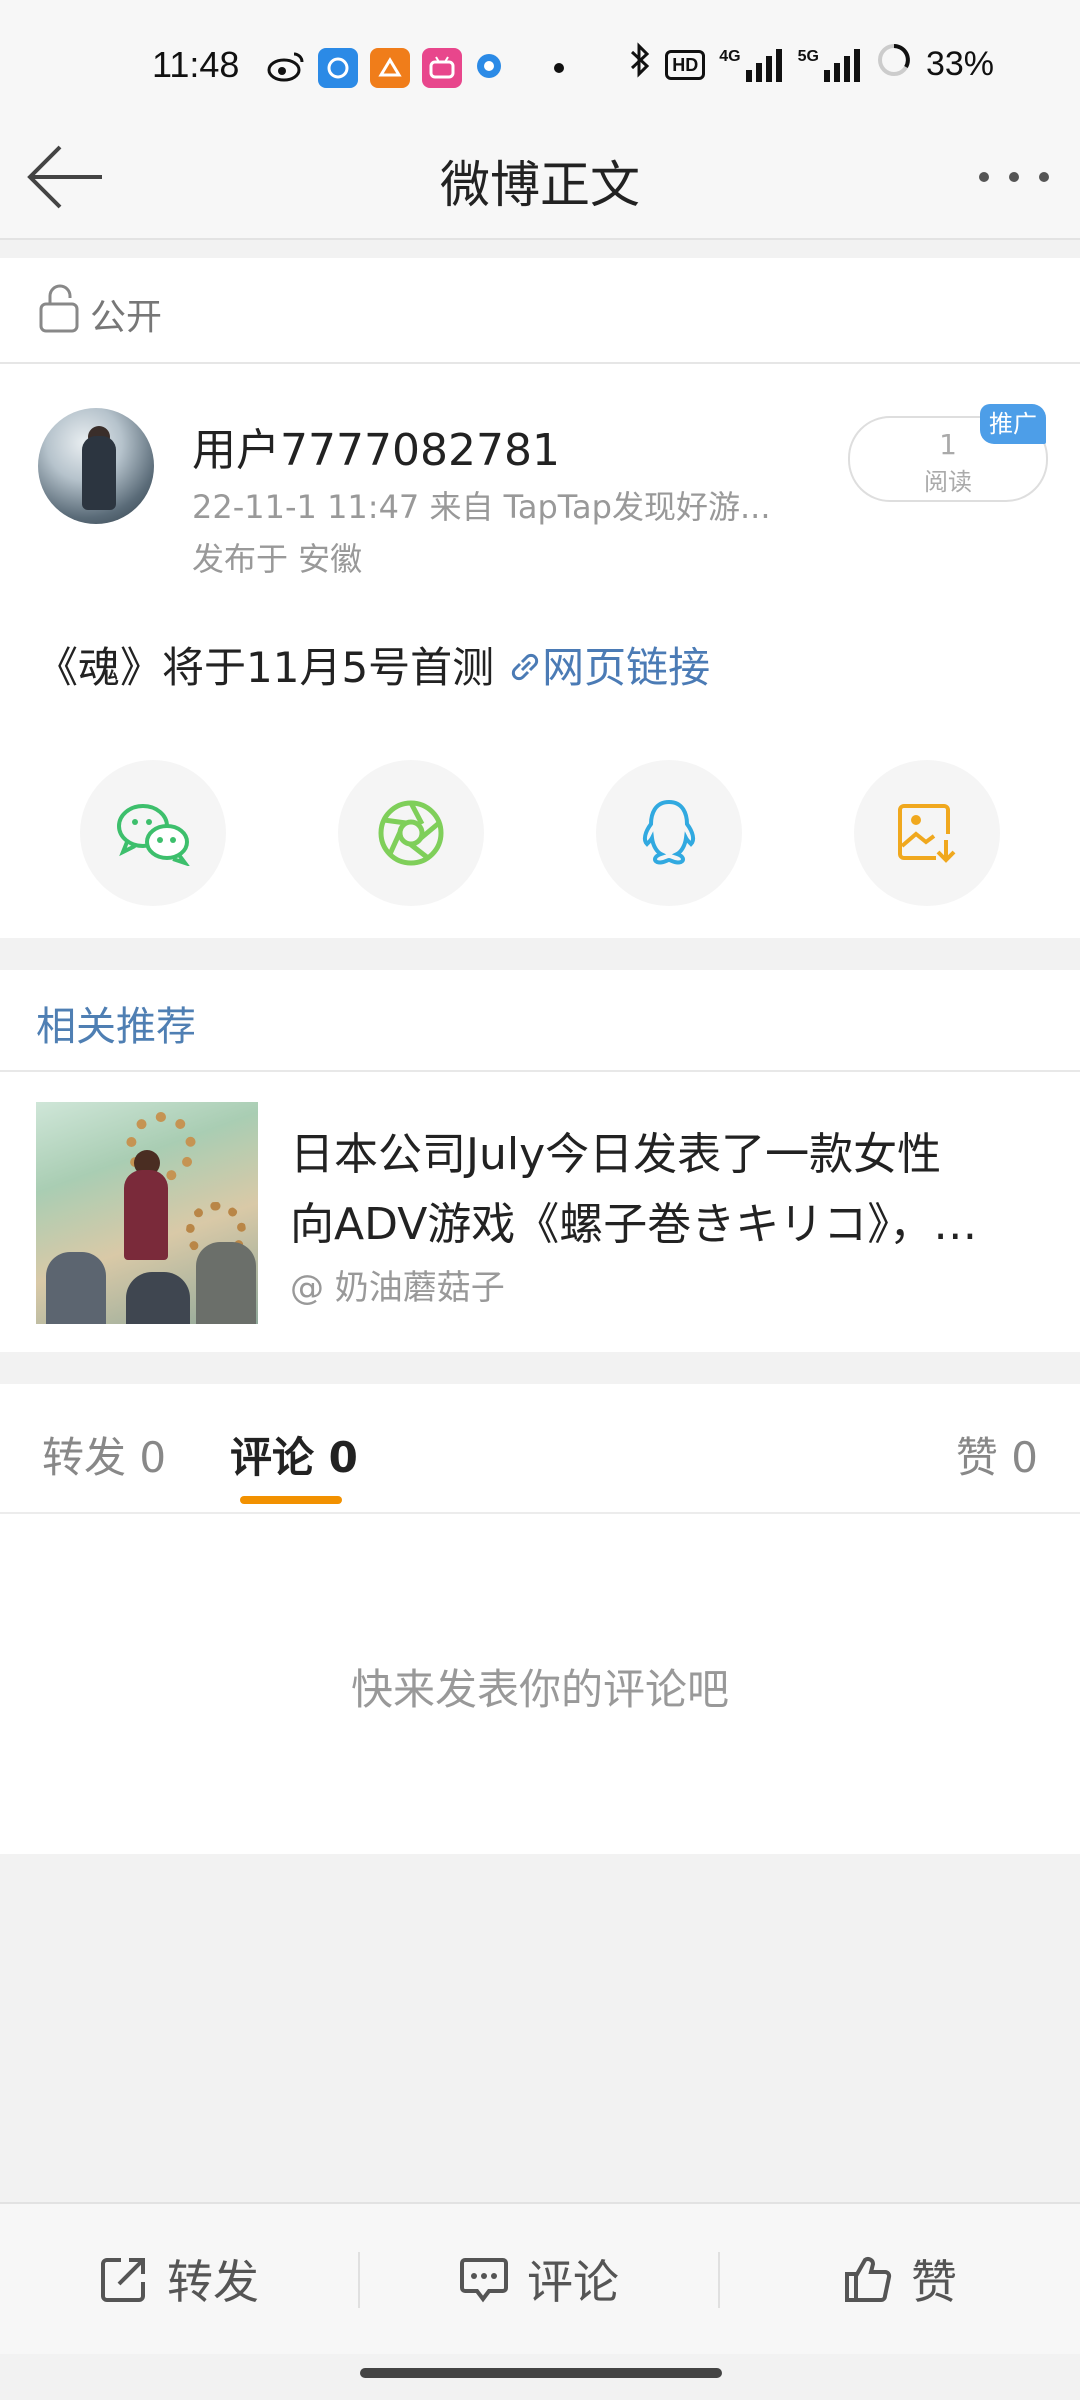 Image resolution: width=1080 pixels, height=2400 pixels. What do you see at coordinates (900, 2279) in the screenshot?
I see `like-button: 赞` at bounding box center [900, 2279].